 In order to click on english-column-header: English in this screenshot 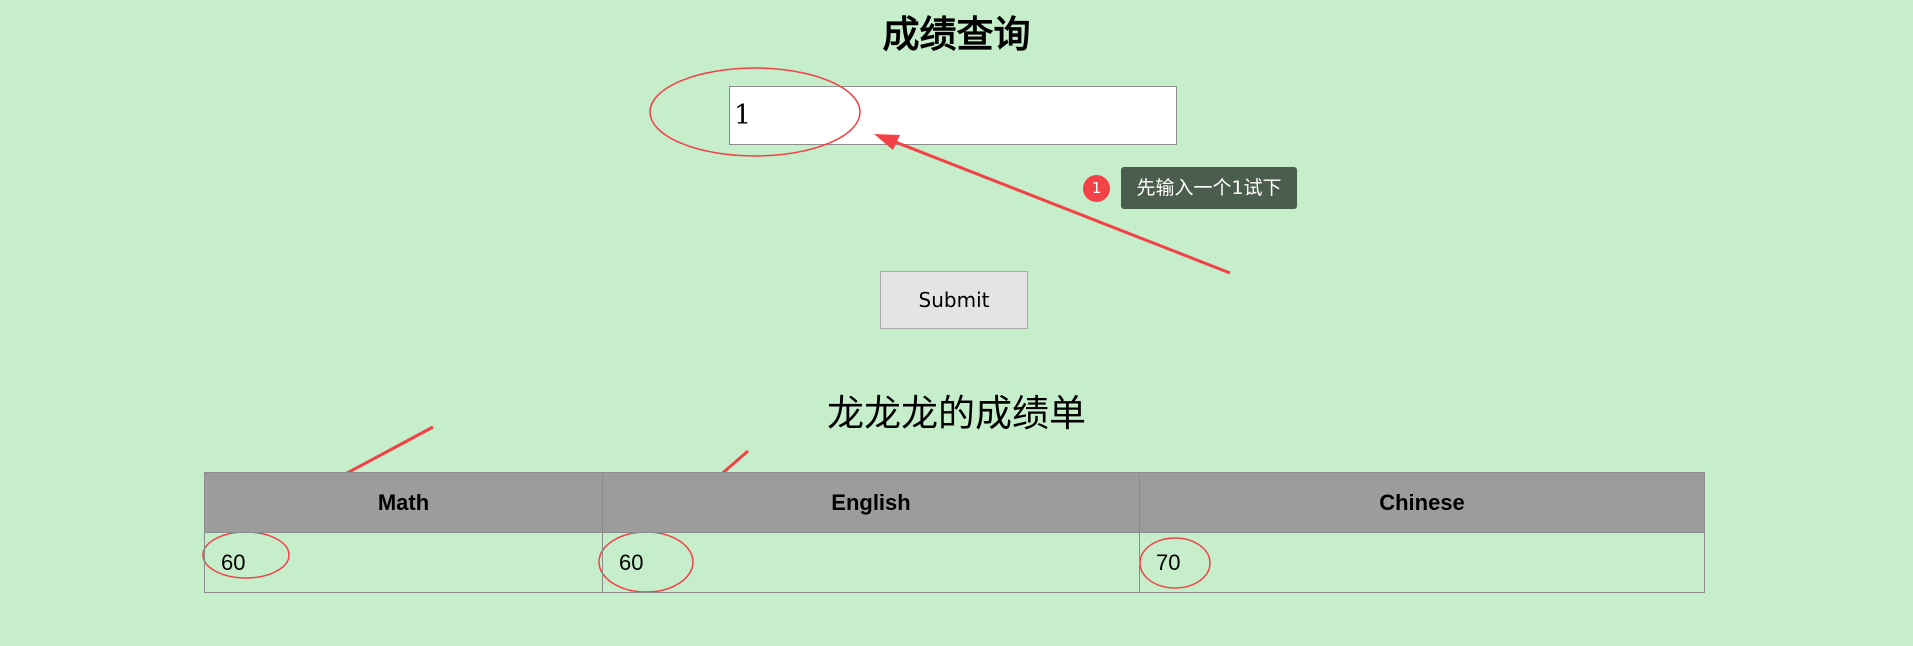, I will do `click(871, 502)`.